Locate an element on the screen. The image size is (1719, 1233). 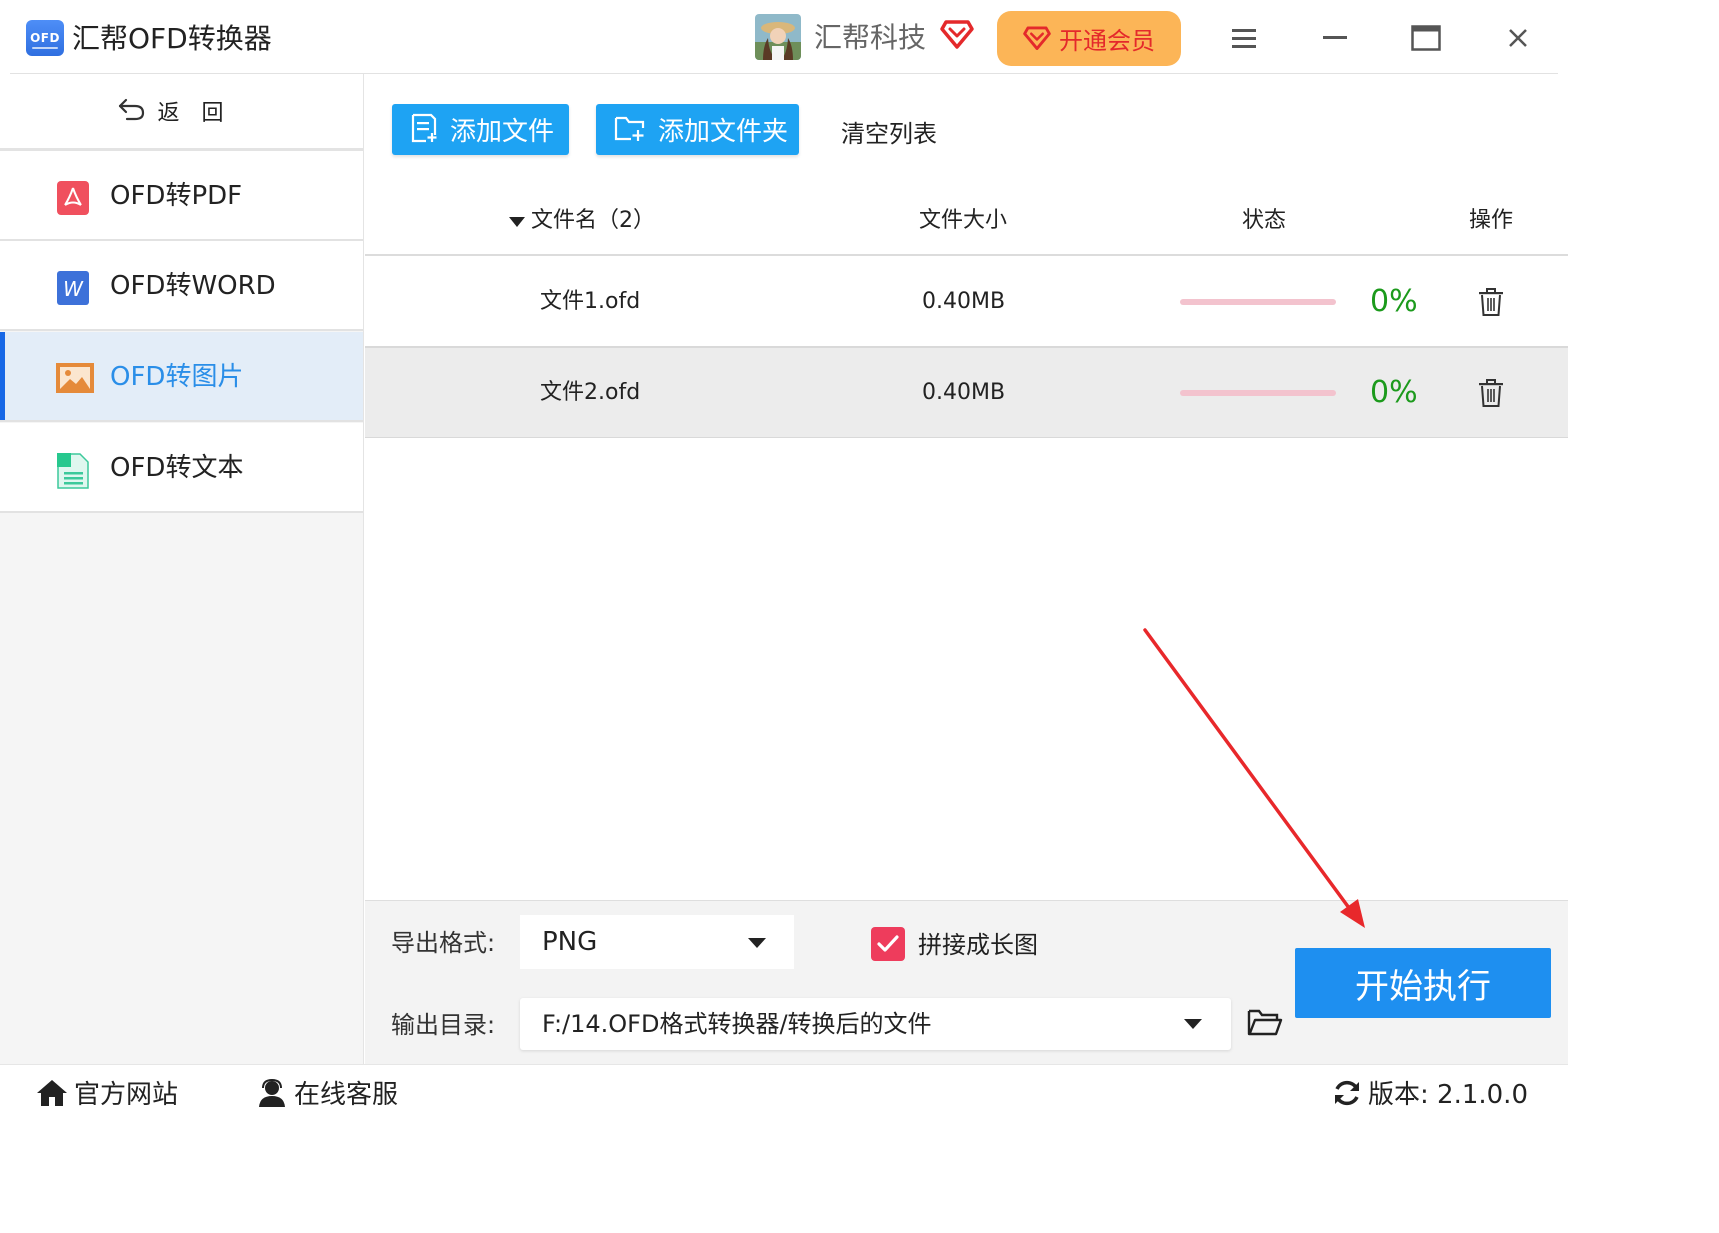
sidebar-item-ofd-to-word: W OFD转WORD is located at coordinates (181, 286).